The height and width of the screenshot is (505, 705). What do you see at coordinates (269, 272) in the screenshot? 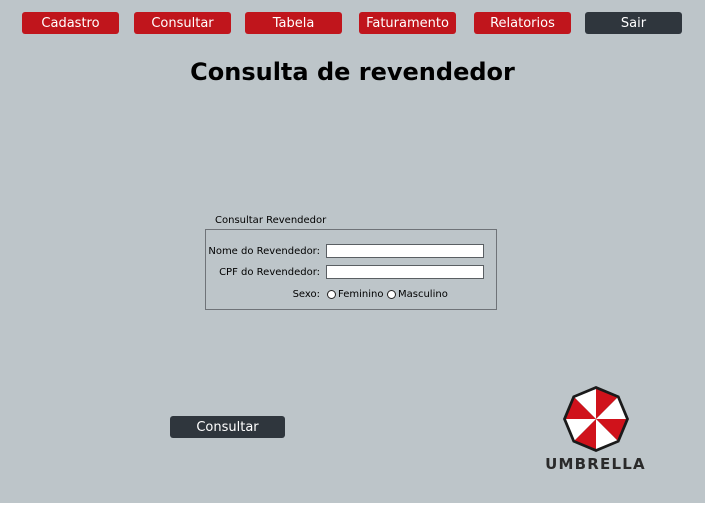
I see `cpf-label: CPF do Revendedor:` at bounding box center [269, 272].